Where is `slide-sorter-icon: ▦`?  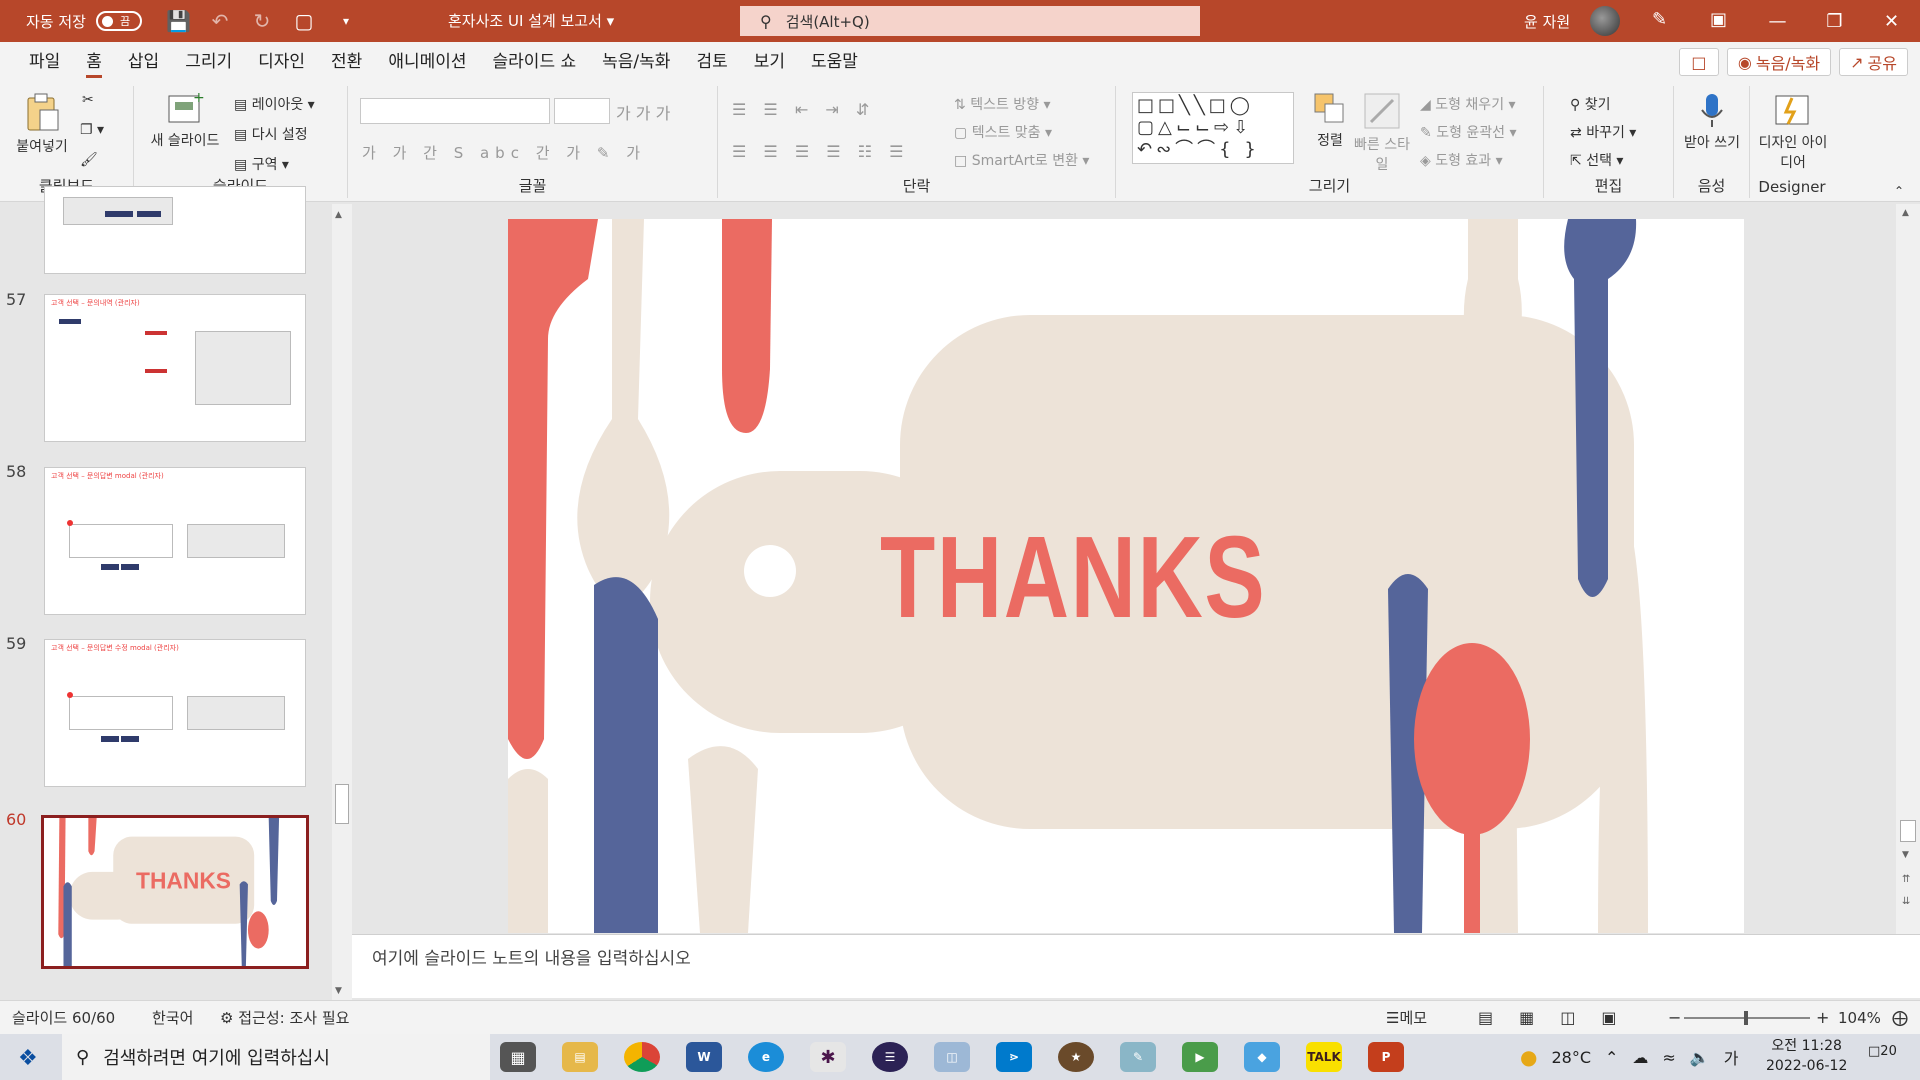
slide-sorter-icon: ▦ is located at coordinates (1526, 1017).